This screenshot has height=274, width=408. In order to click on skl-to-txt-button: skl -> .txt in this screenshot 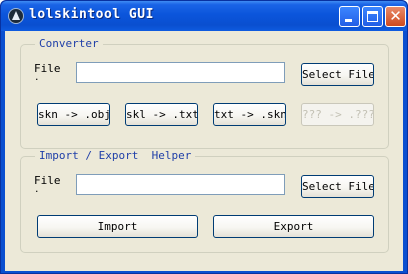, I will do `click(161, 114)`.